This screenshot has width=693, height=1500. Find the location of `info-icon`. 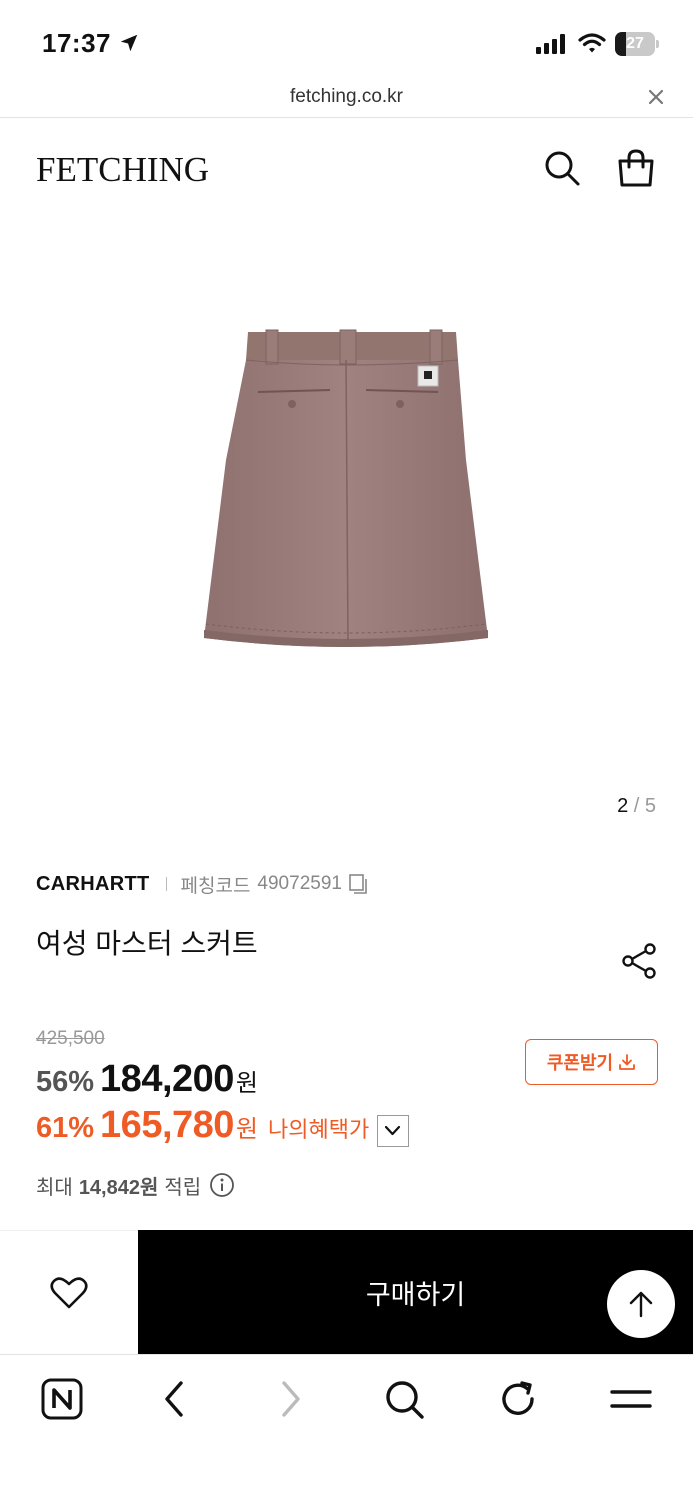

info-icon is located at coordinates (222, 1185).